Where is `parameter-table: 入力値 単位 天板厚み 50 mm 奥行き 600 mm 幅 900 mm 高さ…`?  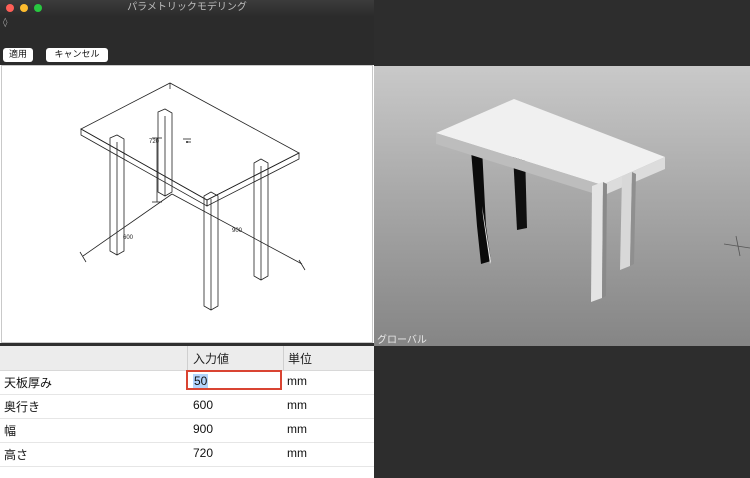
parameter-table: 入力値 単位 天板厚み 50 mm 奥行き 600 mm 幅 900 mm 高さ… is located at coordinates (187, 412).